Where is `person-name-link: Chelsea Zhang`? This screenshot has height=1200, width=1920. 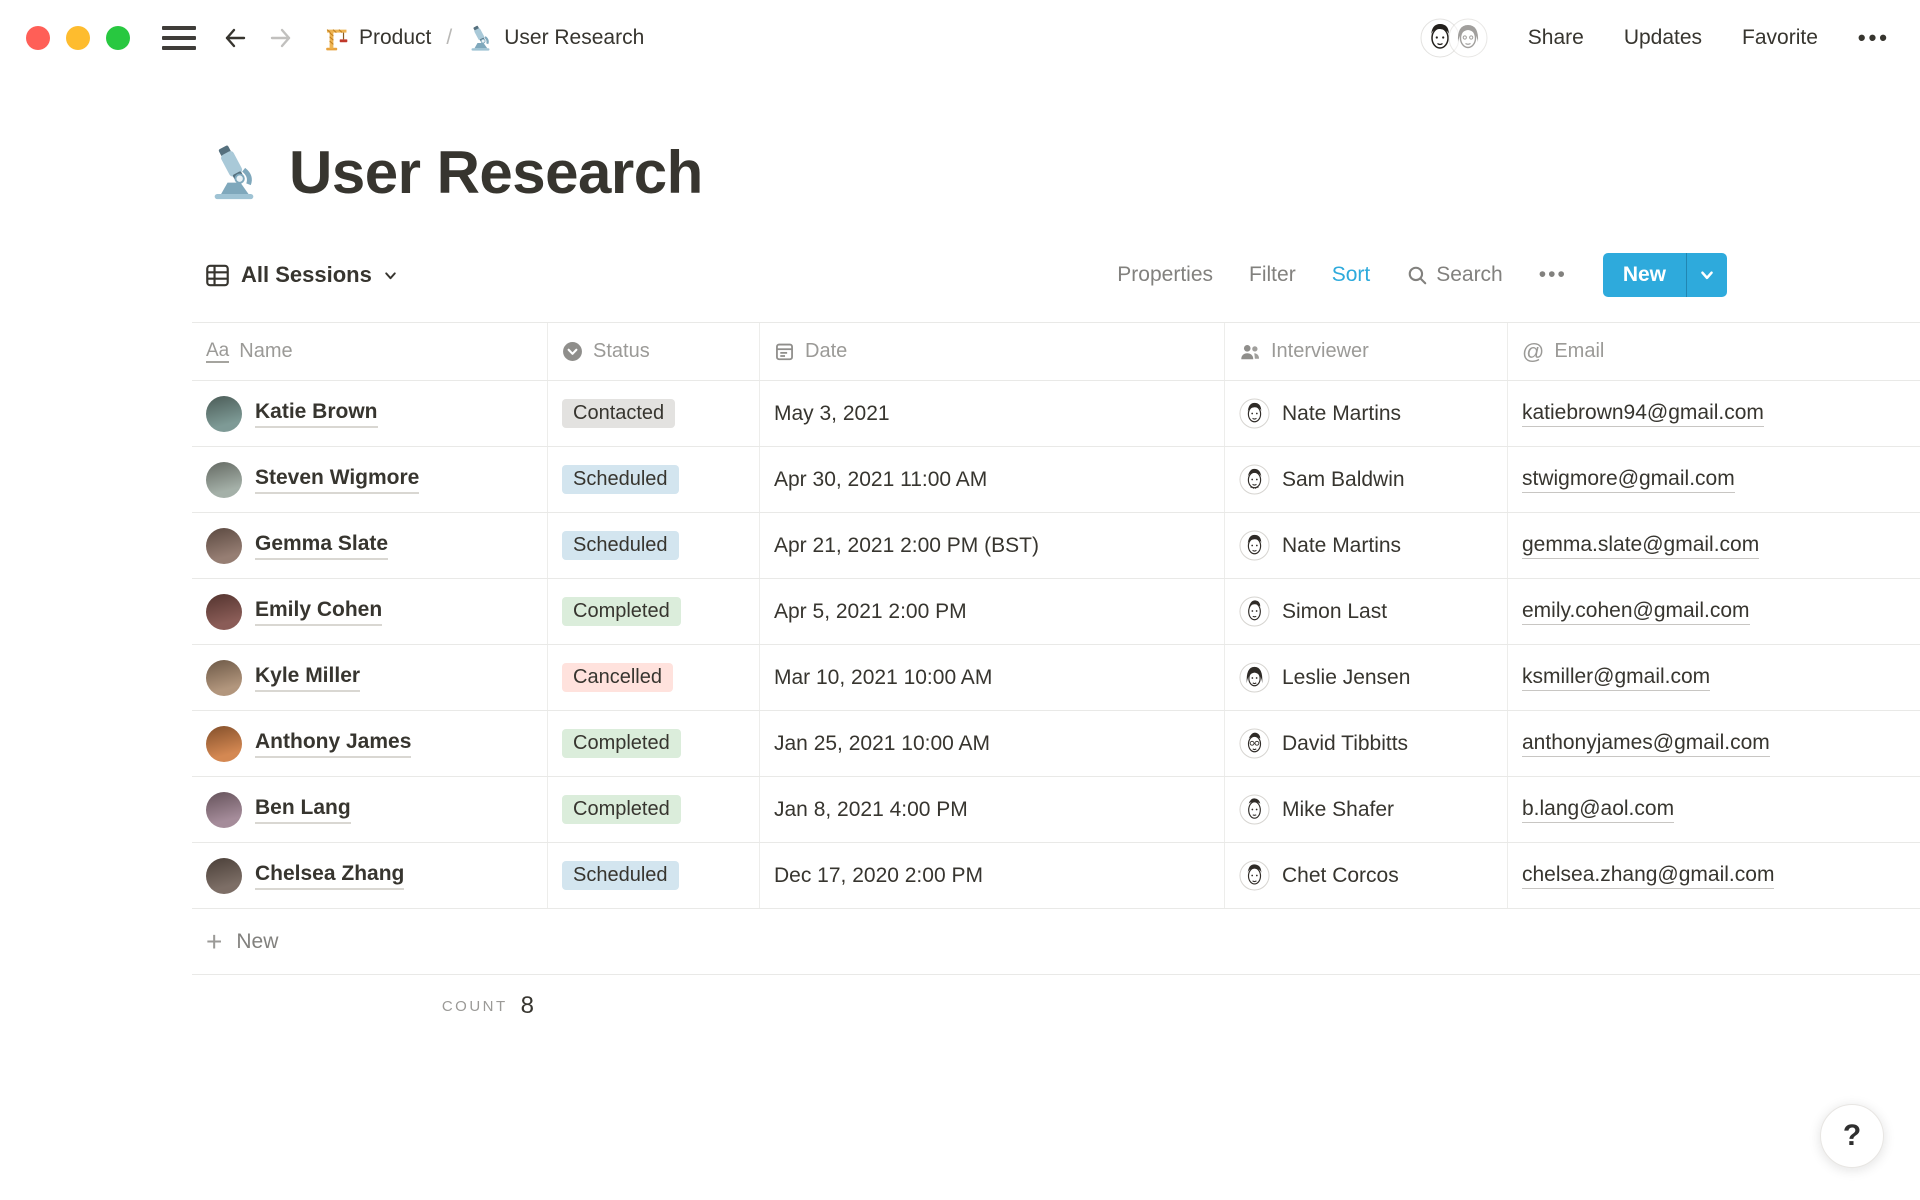
person-name-link: Chelsea Zhang is located at coordinates (330, 875).